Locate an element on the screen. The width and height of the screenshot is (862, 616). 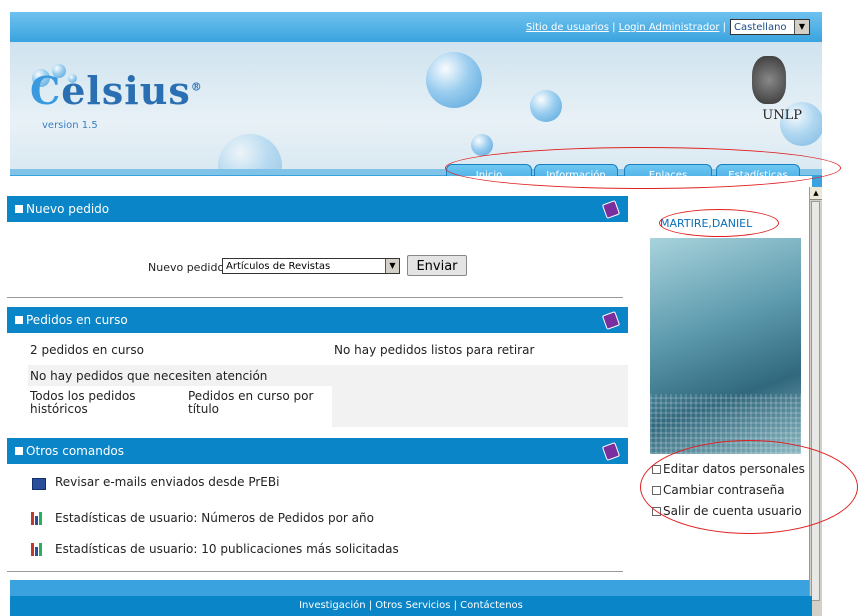
orders-ready: No hay pedidos listos para retirar is located at coordinates (434, 350).